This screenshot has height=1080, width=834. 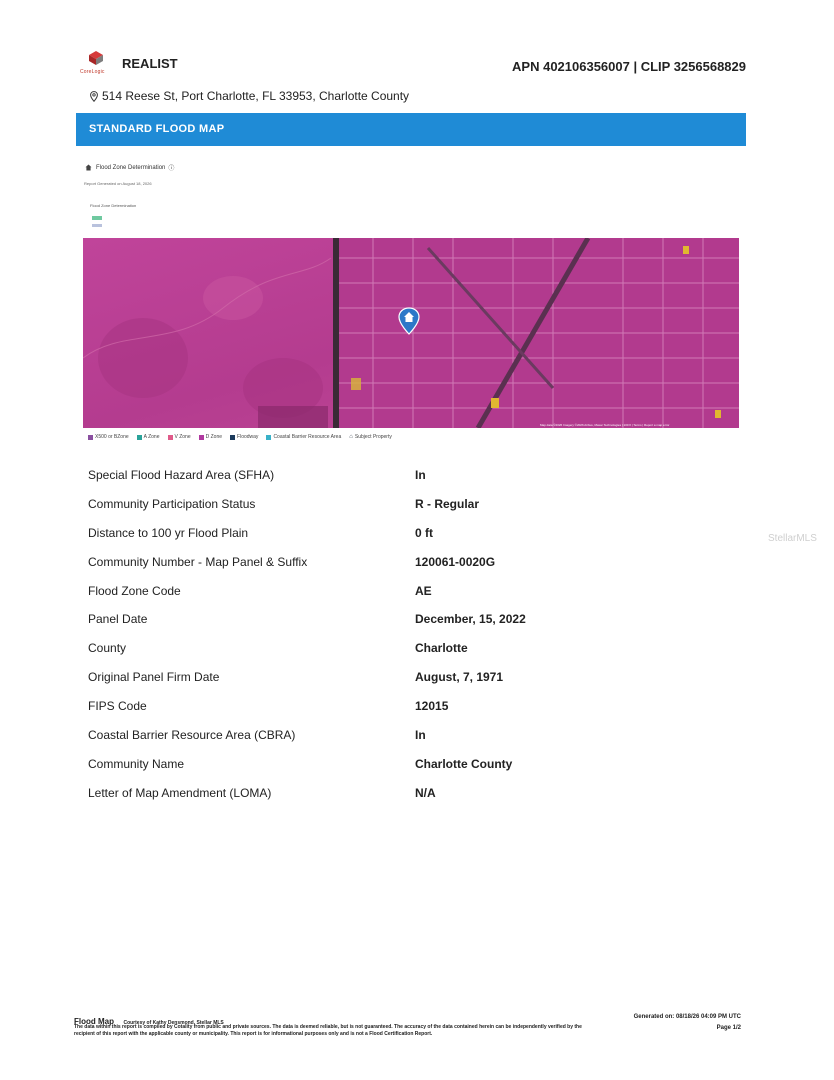 What do you see at coordinates (96, 58) in the screenshot?
I see `corelogic-logo-icon` at bounding box center [96, 58].